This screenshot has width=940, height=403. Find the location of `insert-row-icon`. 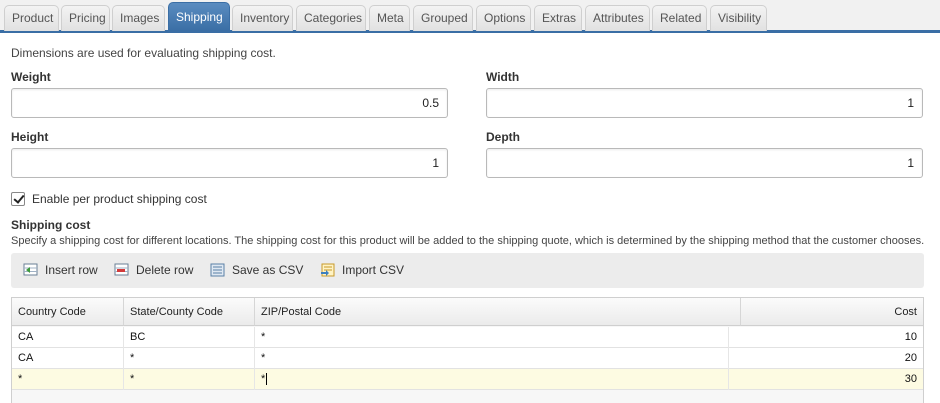

insert-row-icon is located at coordinates (30, 269).